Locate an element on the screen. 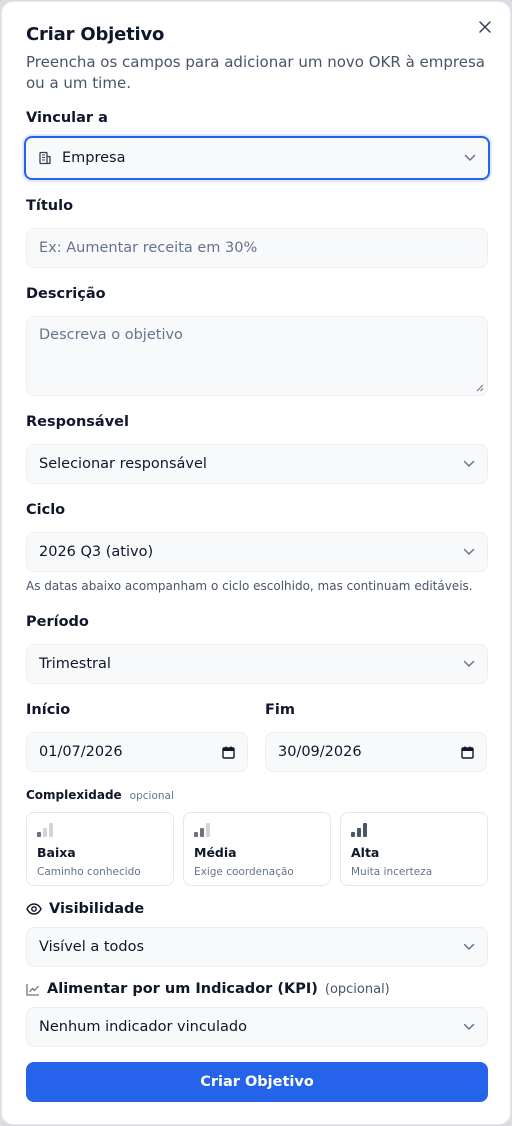 This screenshot has width=512, height=1126. resize-handle-icon is located at coordinates (480, 388).